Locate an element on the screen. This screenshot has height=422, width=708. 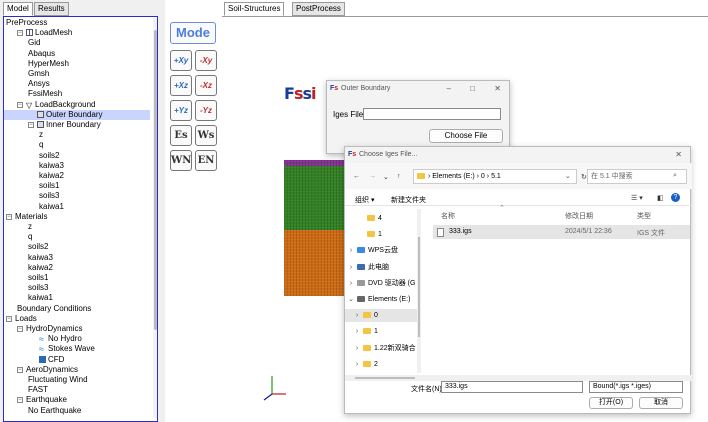
tree-item: FssiMesh is located at coordinates (45, 94).